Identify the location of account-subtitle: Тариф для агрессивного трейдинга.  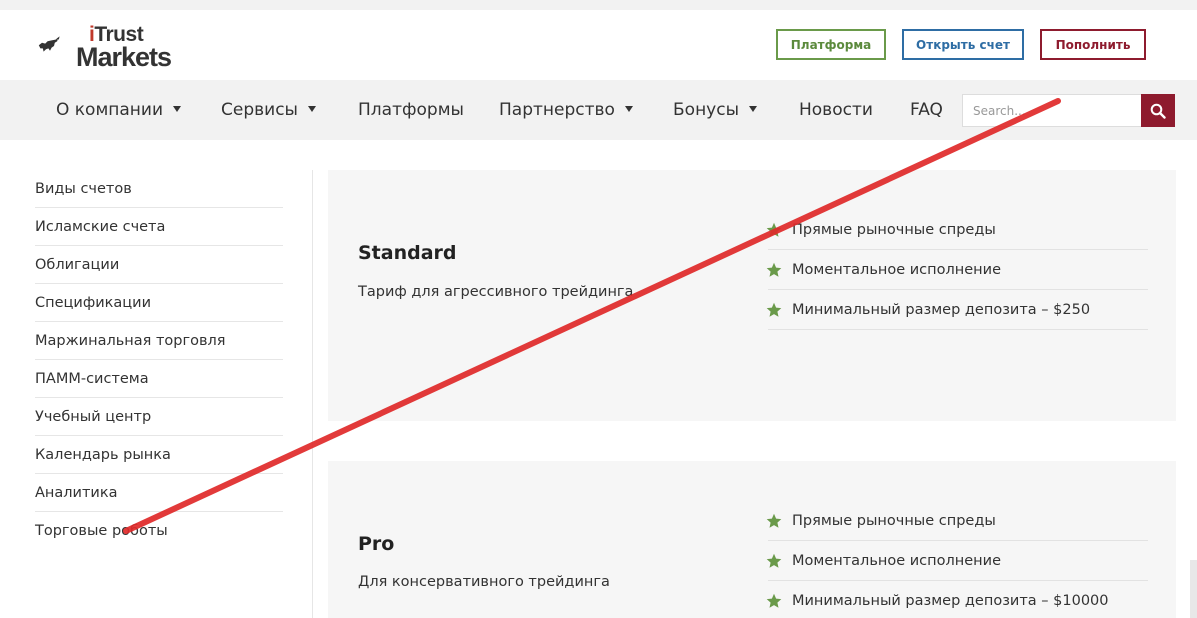
(496, 292).